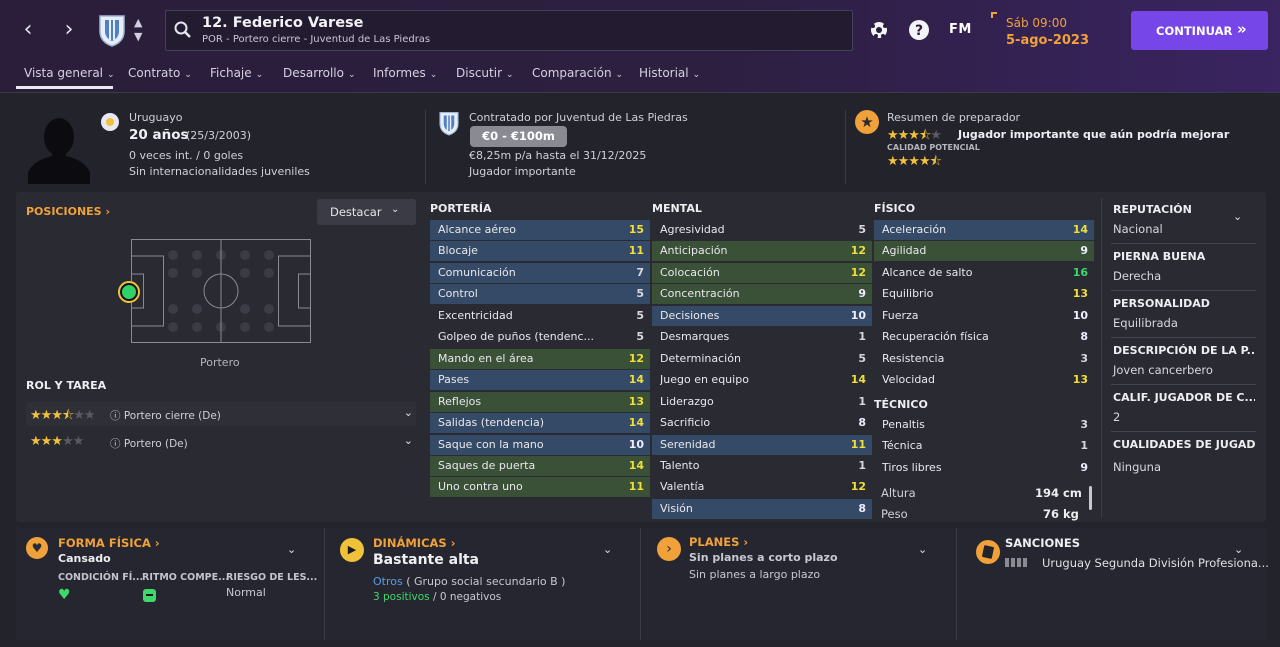 The width and height of the screenshot is (1280, 647). I want to click on attribute-value: 14, so click(858, 380).